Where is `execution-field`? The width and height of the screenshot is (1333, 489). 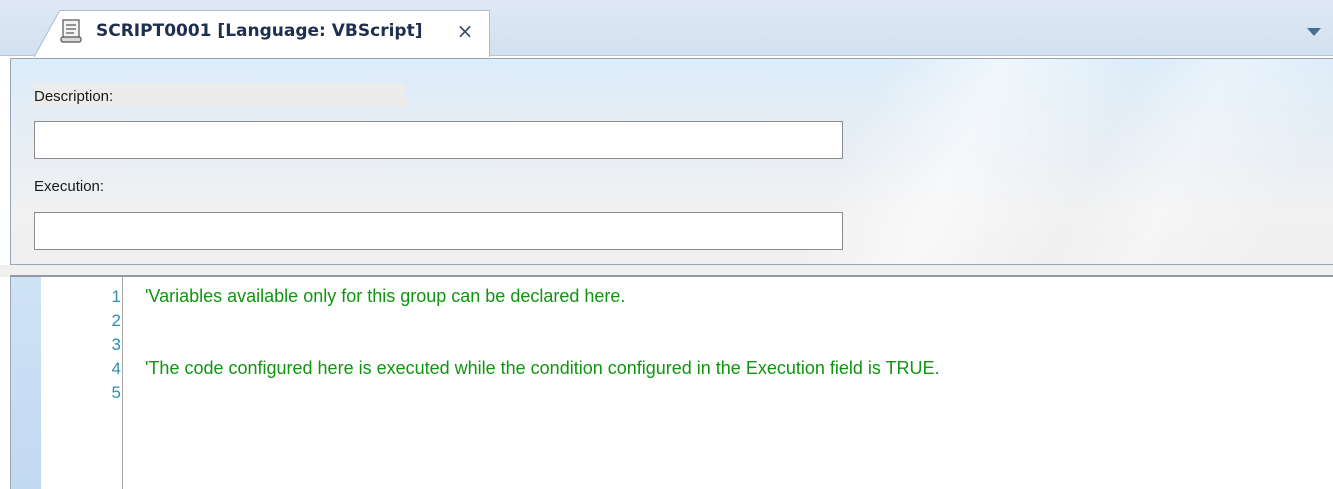
execution-field is located at coordinates (438, 231).